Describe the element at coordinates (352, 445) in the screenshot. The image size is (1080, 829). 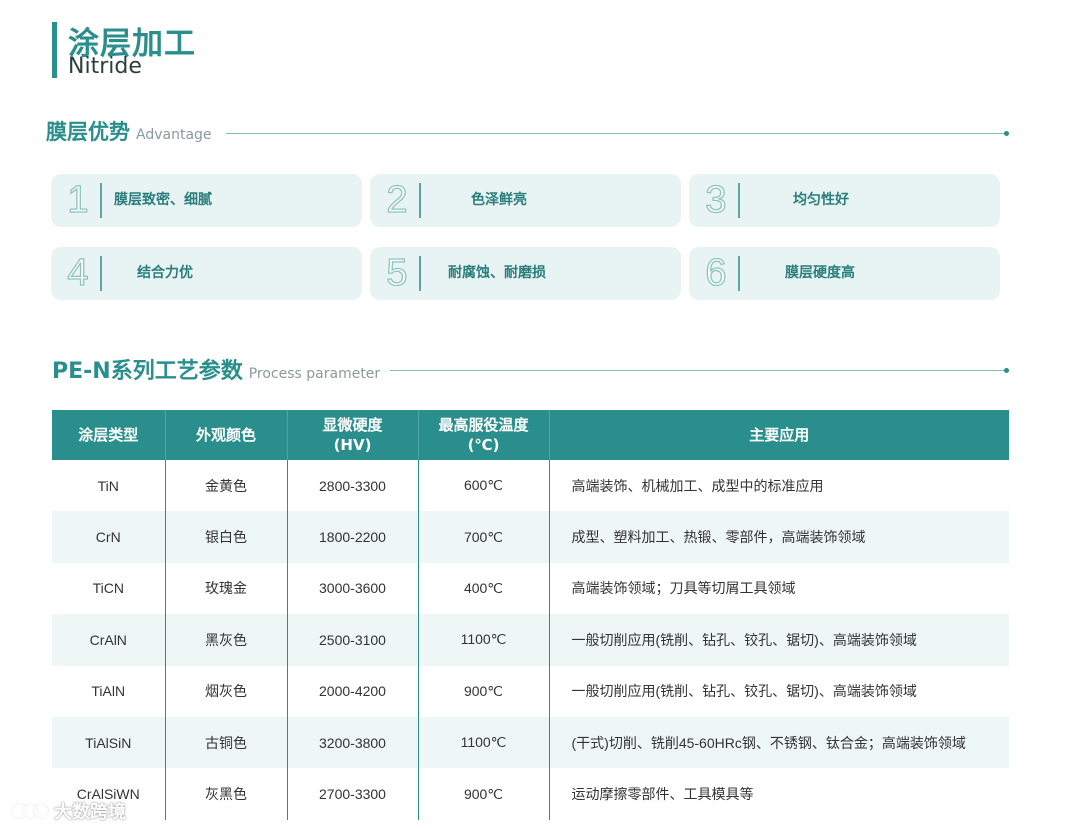
I see `hardness-header-line2: (HV)` at that location.